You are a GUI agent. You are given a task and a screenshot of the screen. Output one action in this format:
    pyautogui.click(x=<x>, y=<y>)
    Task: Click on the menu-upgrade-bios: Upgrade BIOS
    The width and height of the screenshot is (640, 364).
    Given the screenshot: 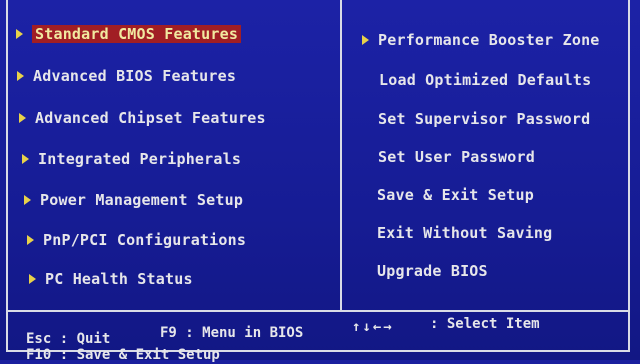 What is the action you would take?
    pyautogui.click(x=432, y=271)
    